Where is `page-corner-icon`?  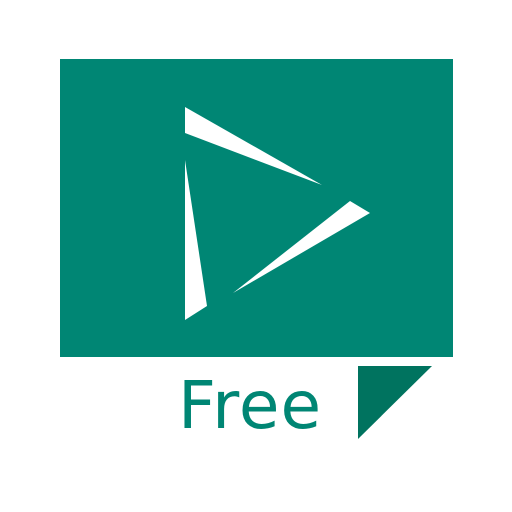 page-corner-icon is located at coordinates (395, 402).